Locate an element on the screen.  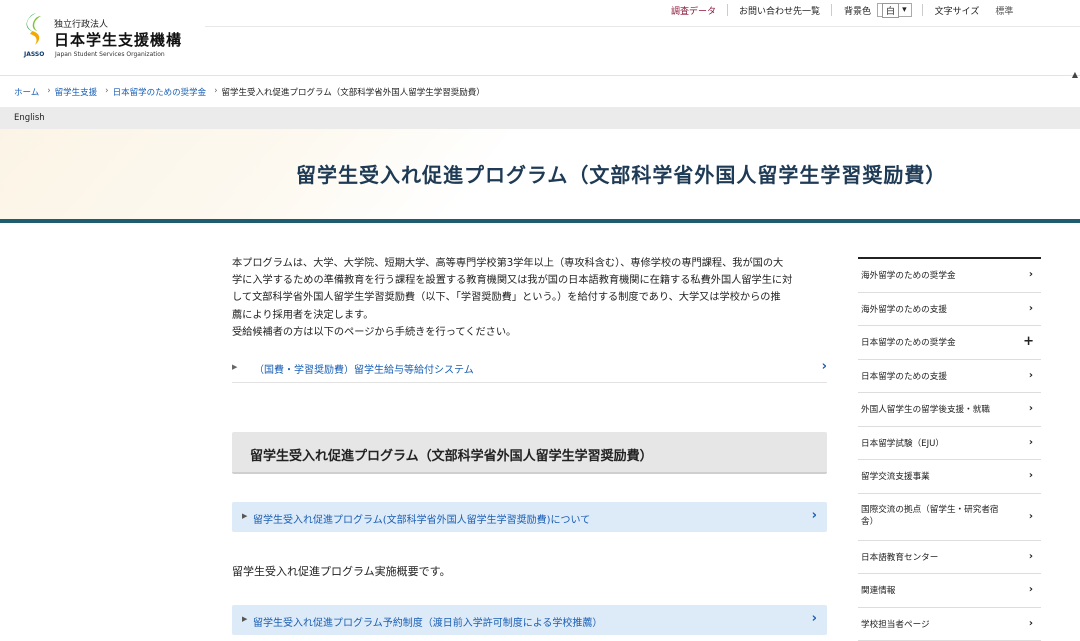
sidebar-item-eju: 日本留学試験（EJU） › is located at coordinates (949, 443).